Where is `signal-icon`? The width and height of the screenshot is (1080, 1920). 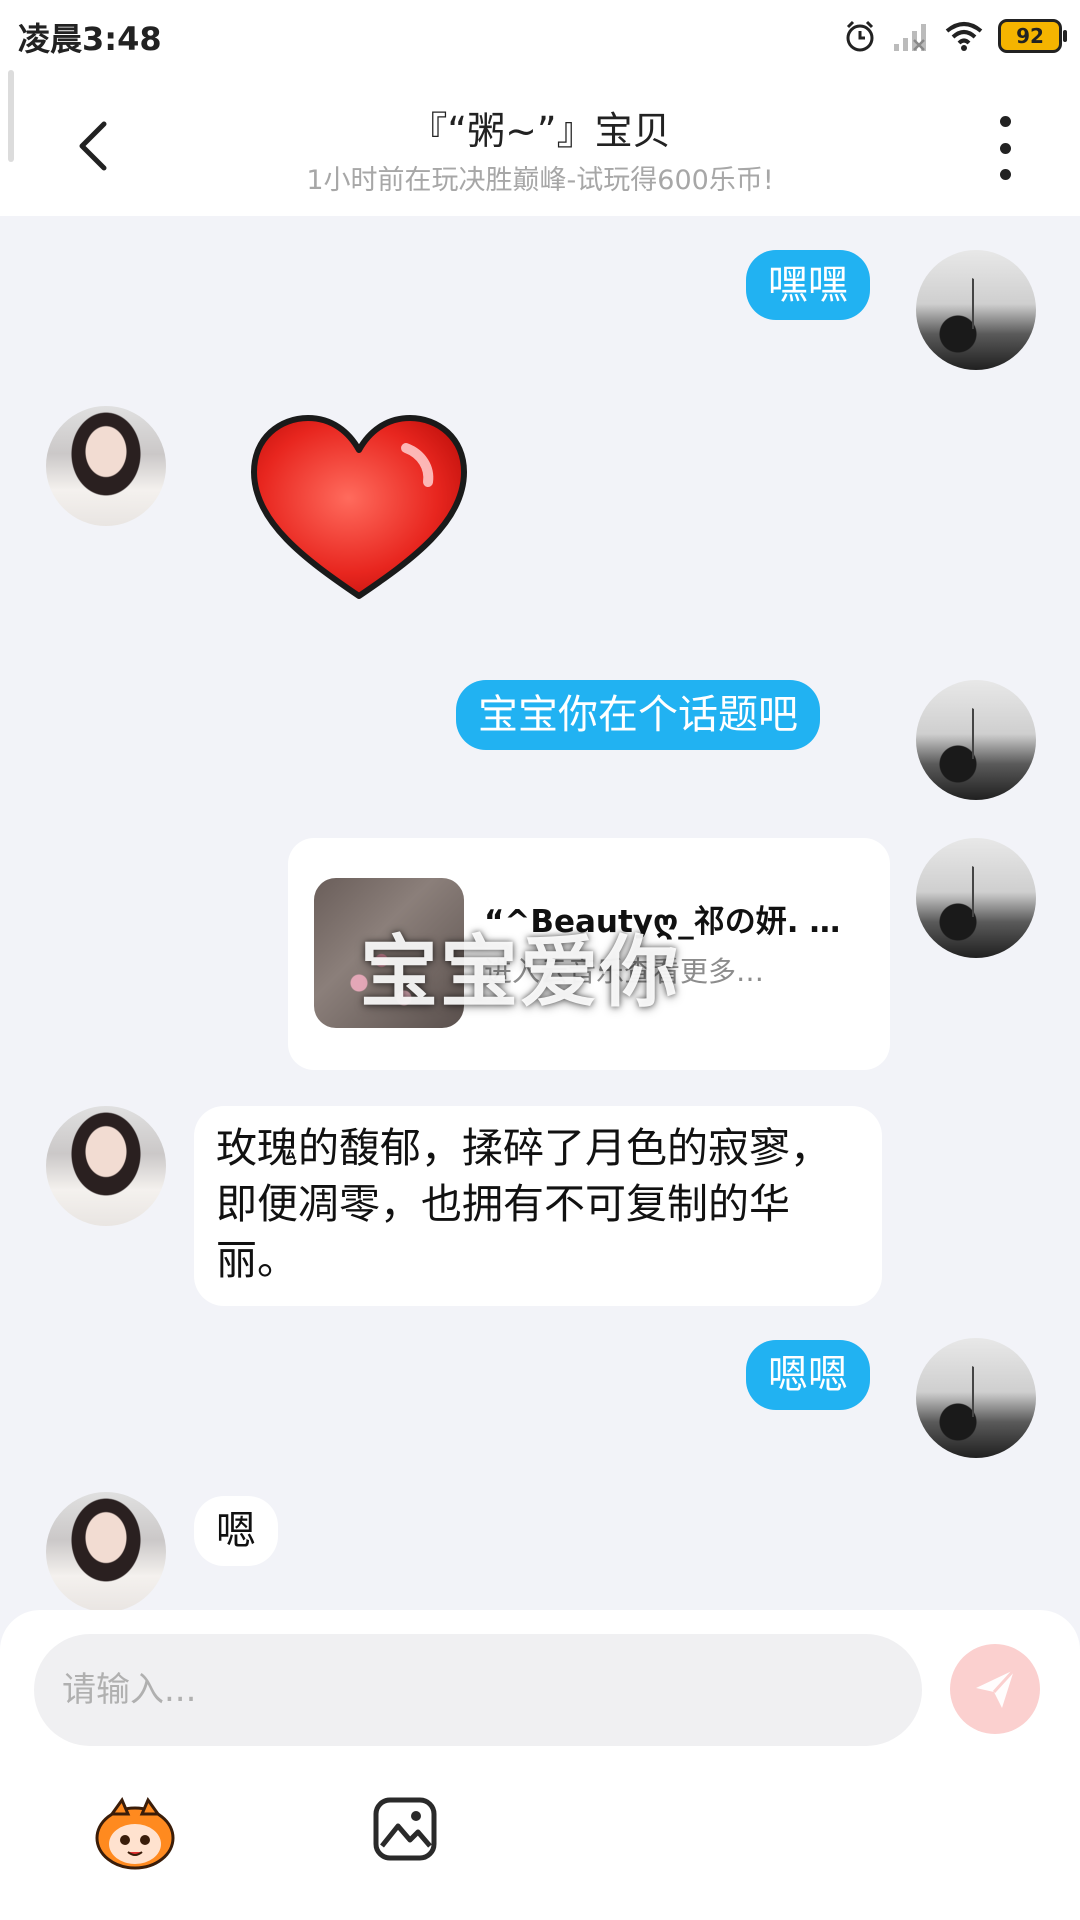
signal-icon is located at coordinates (910, 37).